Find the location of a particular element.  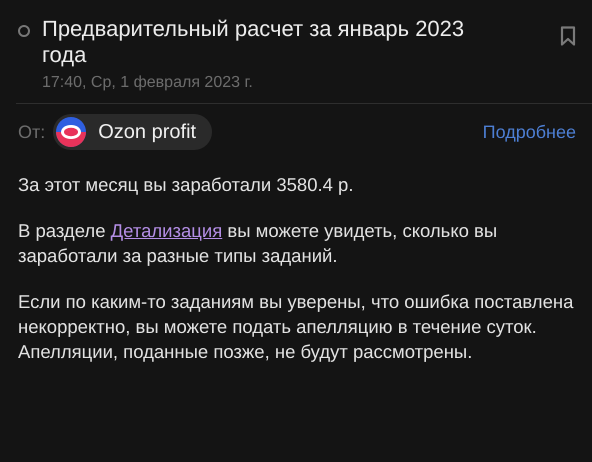

from-label: От: is located at coordinates (32, 132).